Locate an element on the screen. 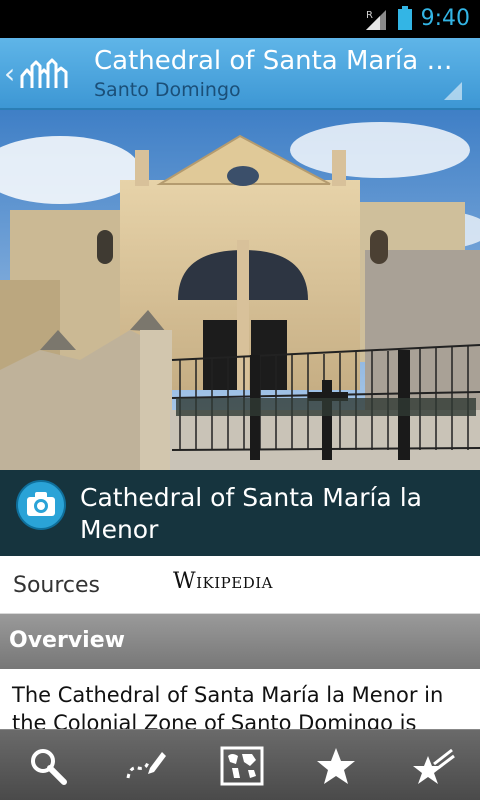  sources-row: Sources Wikipedia is located at coordinates (240, 585).